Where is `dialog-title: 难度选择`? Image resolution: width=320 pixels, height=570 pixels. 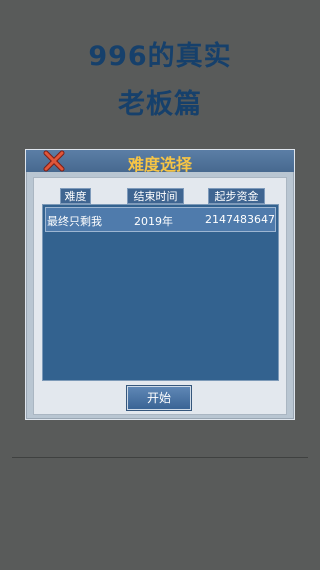
dialog-title: 难度选择 is located at coordinates (159, 164).